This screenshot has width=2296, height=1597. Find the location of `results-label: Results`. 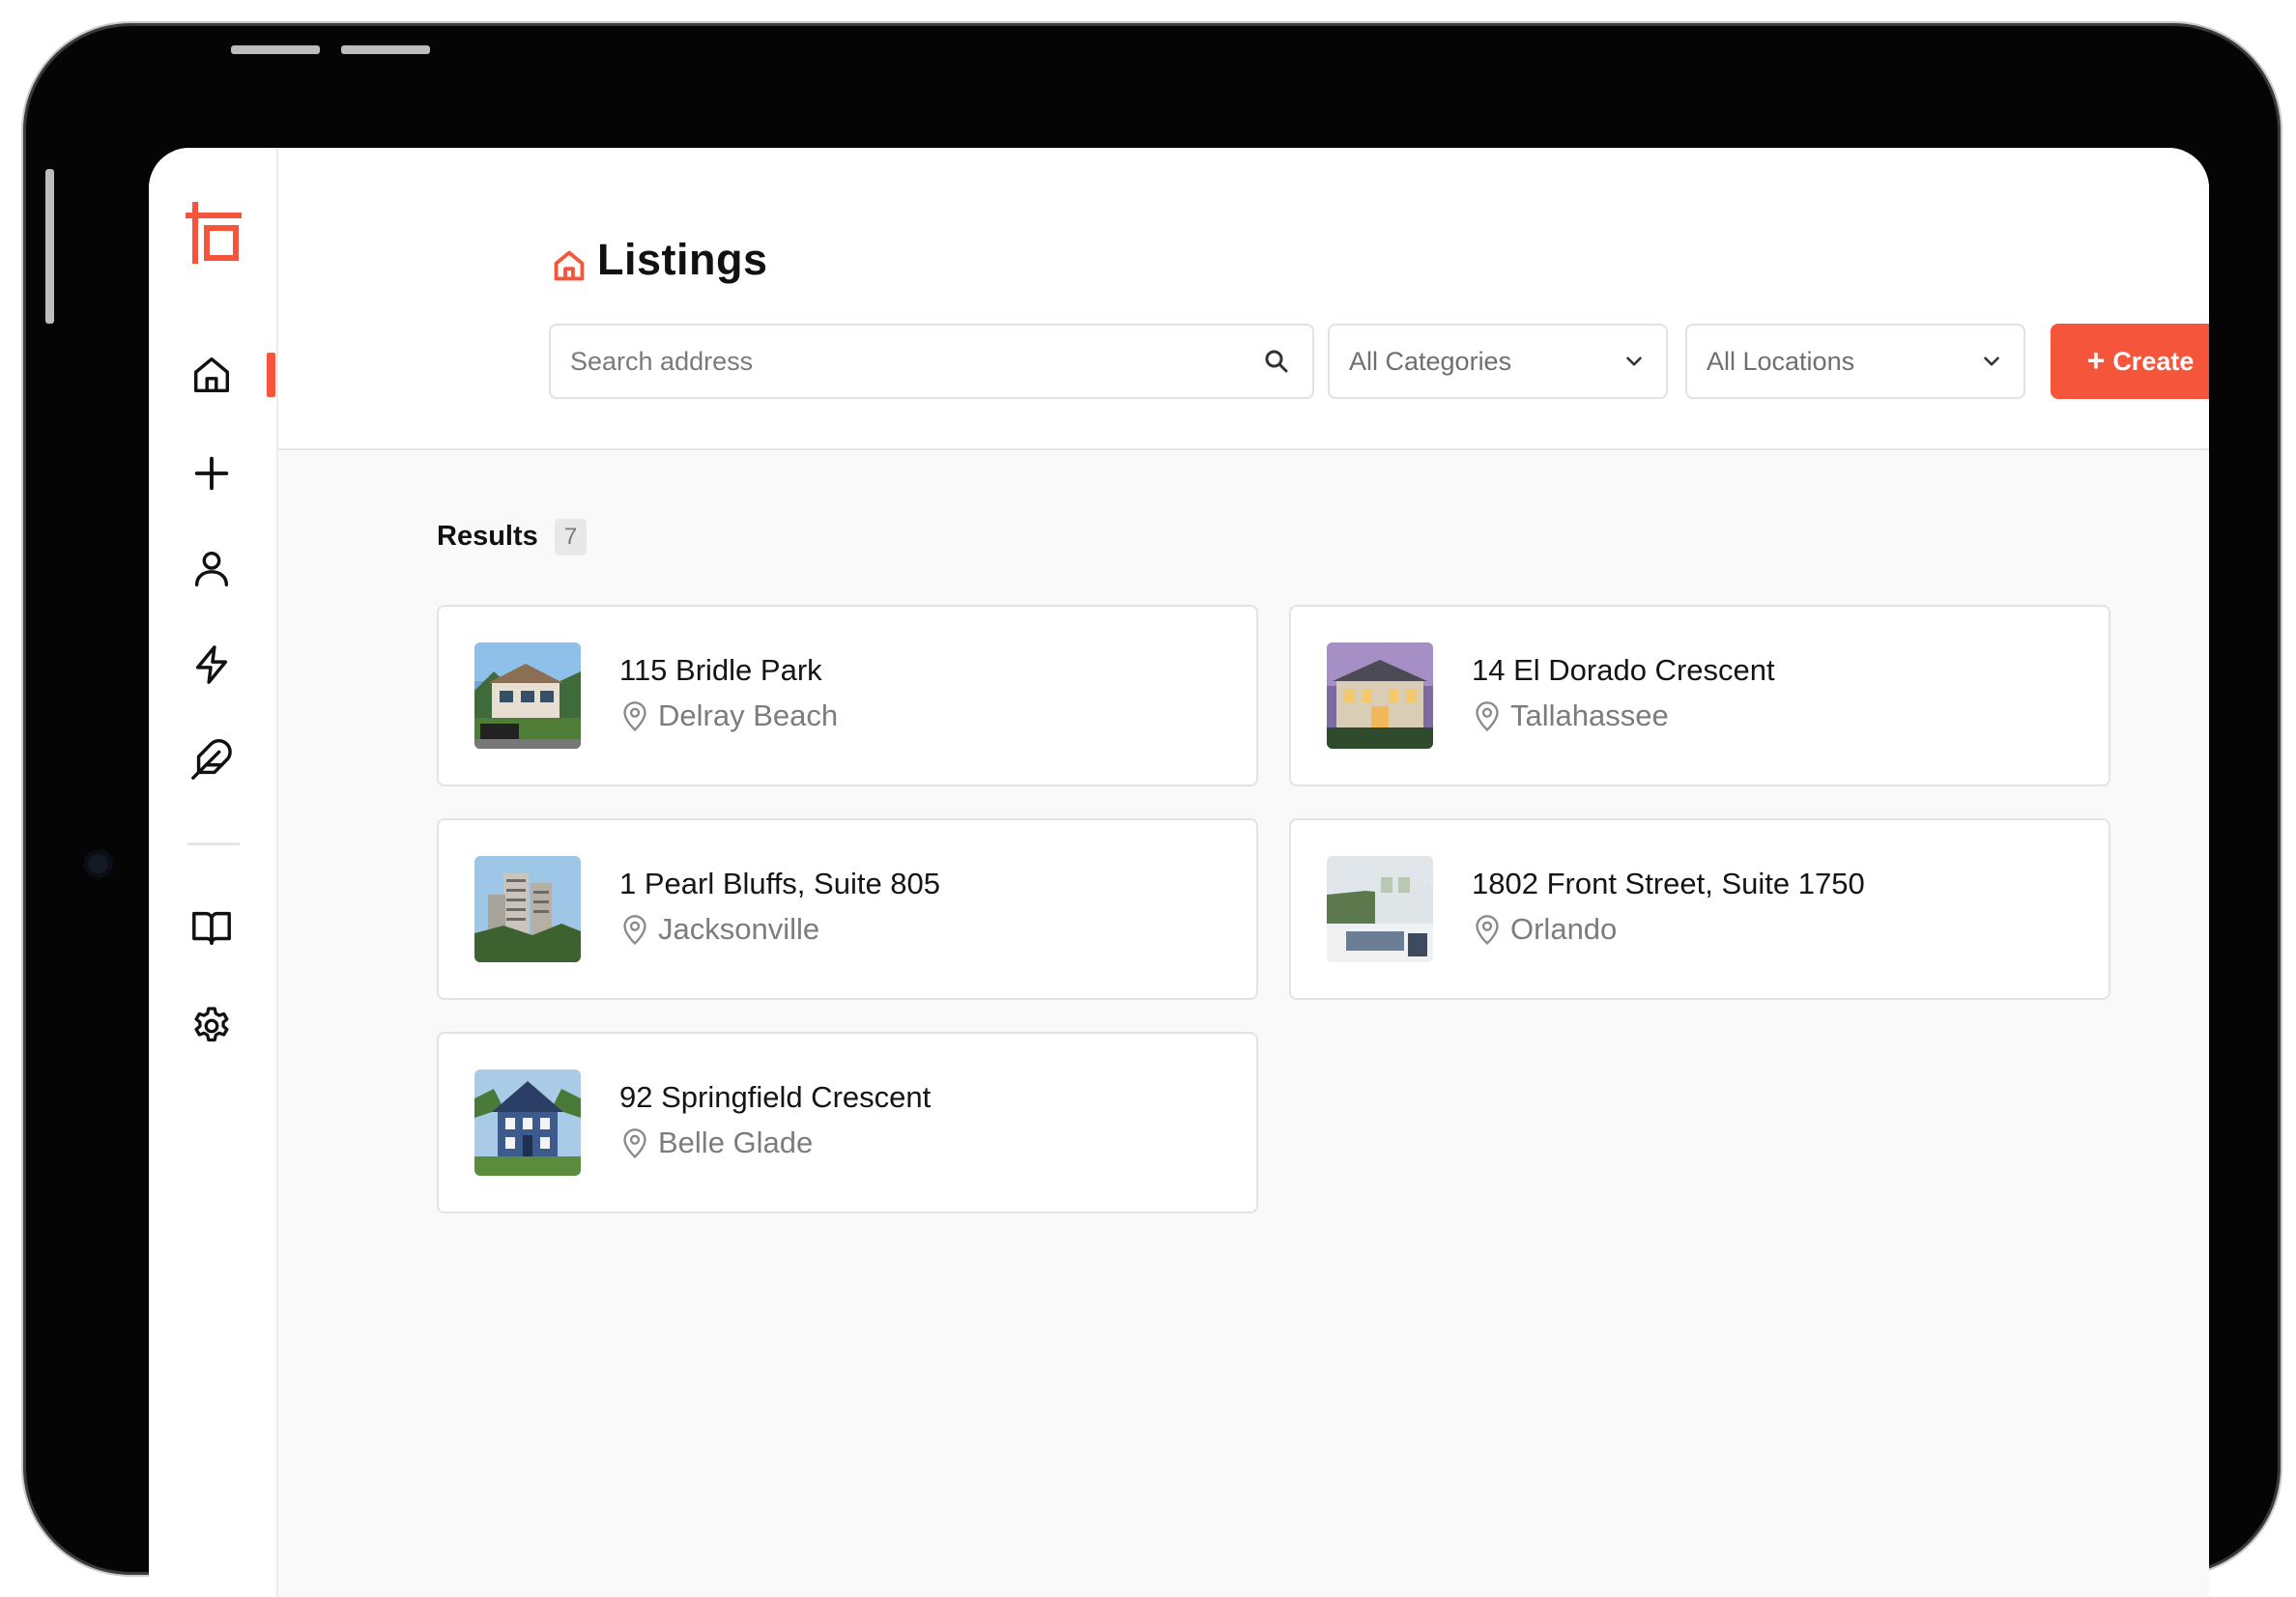

results-label: Results is located at coordinates (487, 536).